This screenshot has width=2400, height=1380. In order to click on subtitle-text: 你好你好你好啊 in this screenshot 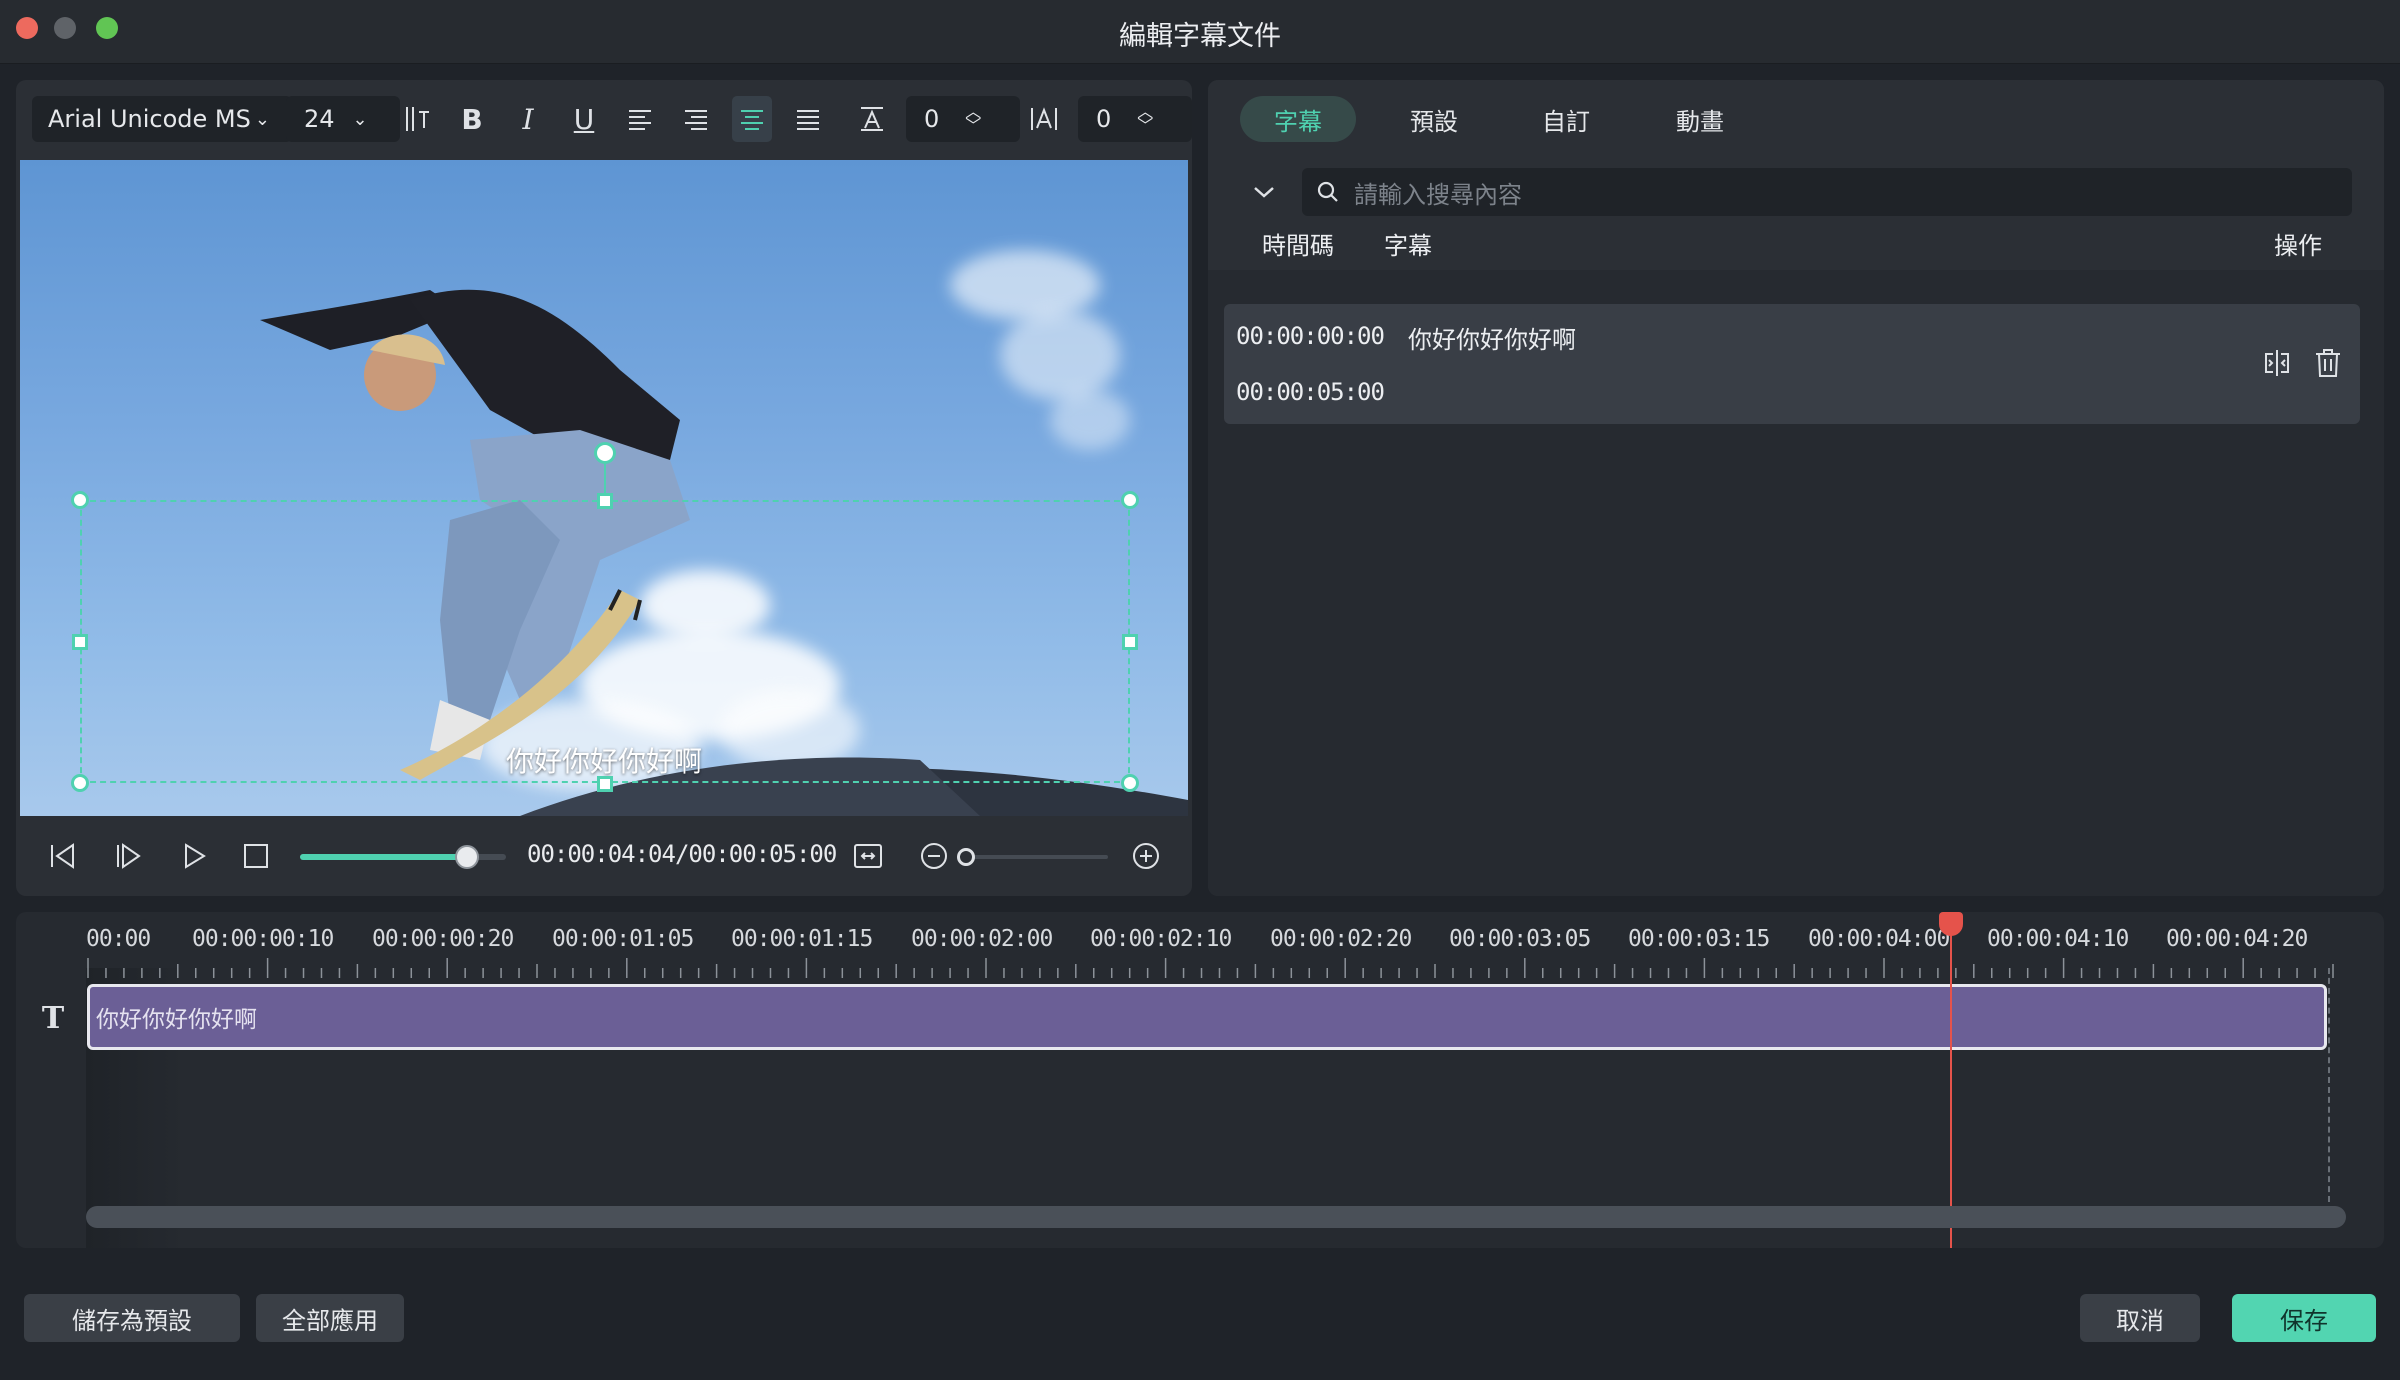, I will do `click(1492, 337)`.